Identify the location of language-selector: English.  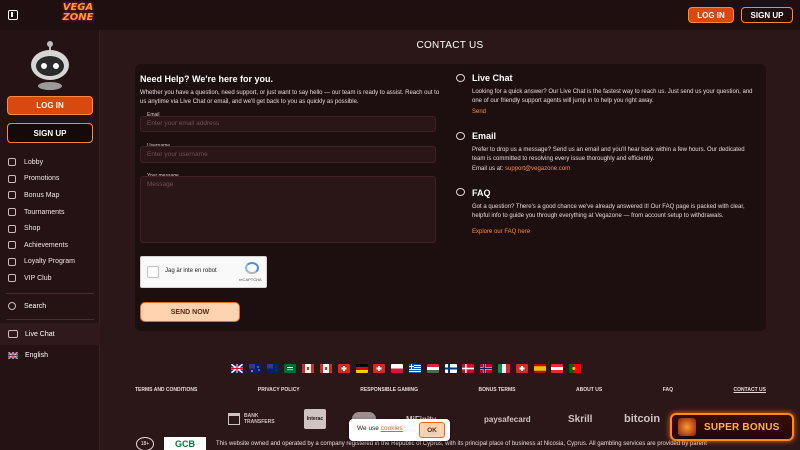
(50, 355).